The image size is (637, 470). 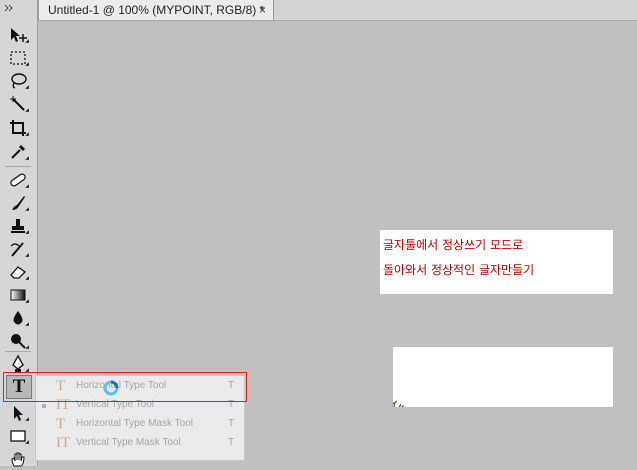 I want to click on eyedropper-tool-icon, so click(x=18, y=152).